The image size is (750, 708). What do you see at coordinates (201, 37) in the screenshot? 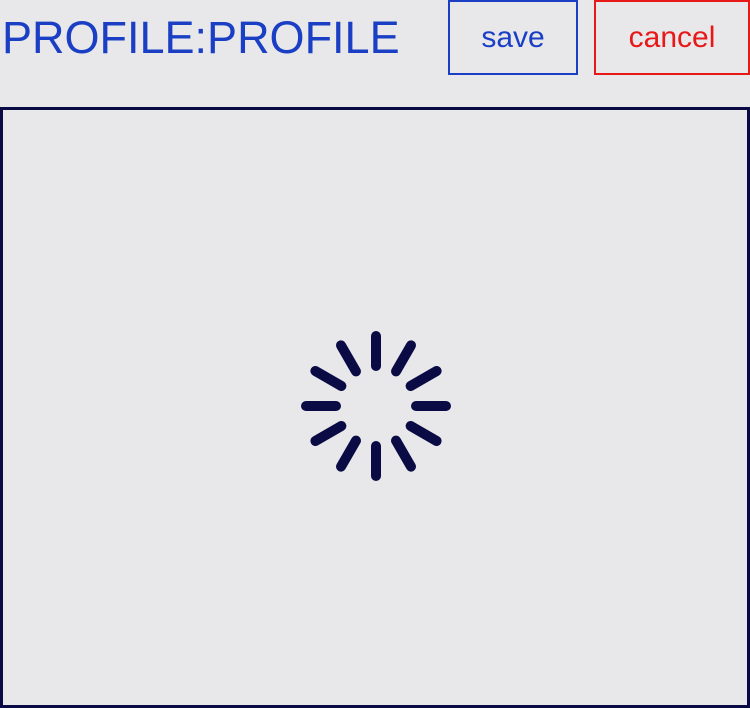
I see `page-title: PROFILE:PROFILE` at bounding box center [201, 37].